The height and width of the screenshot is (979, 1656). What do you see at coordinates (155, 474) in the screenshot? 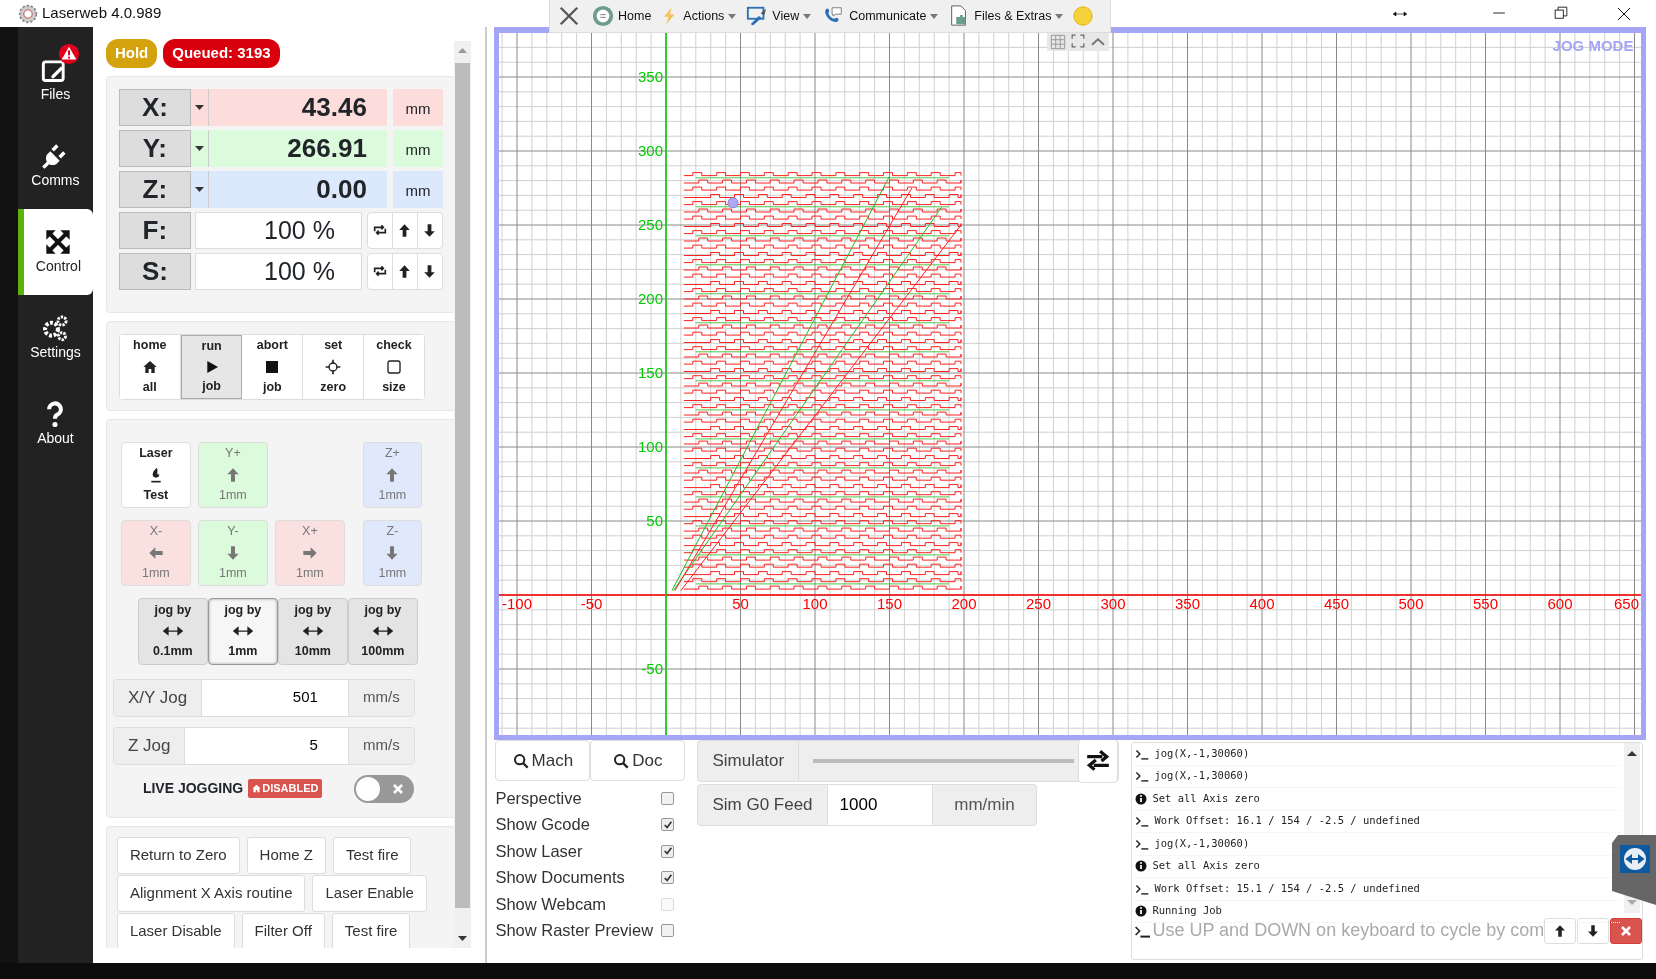
I see `laser-test-button: Laser Test` at bounding box center [155, 474].